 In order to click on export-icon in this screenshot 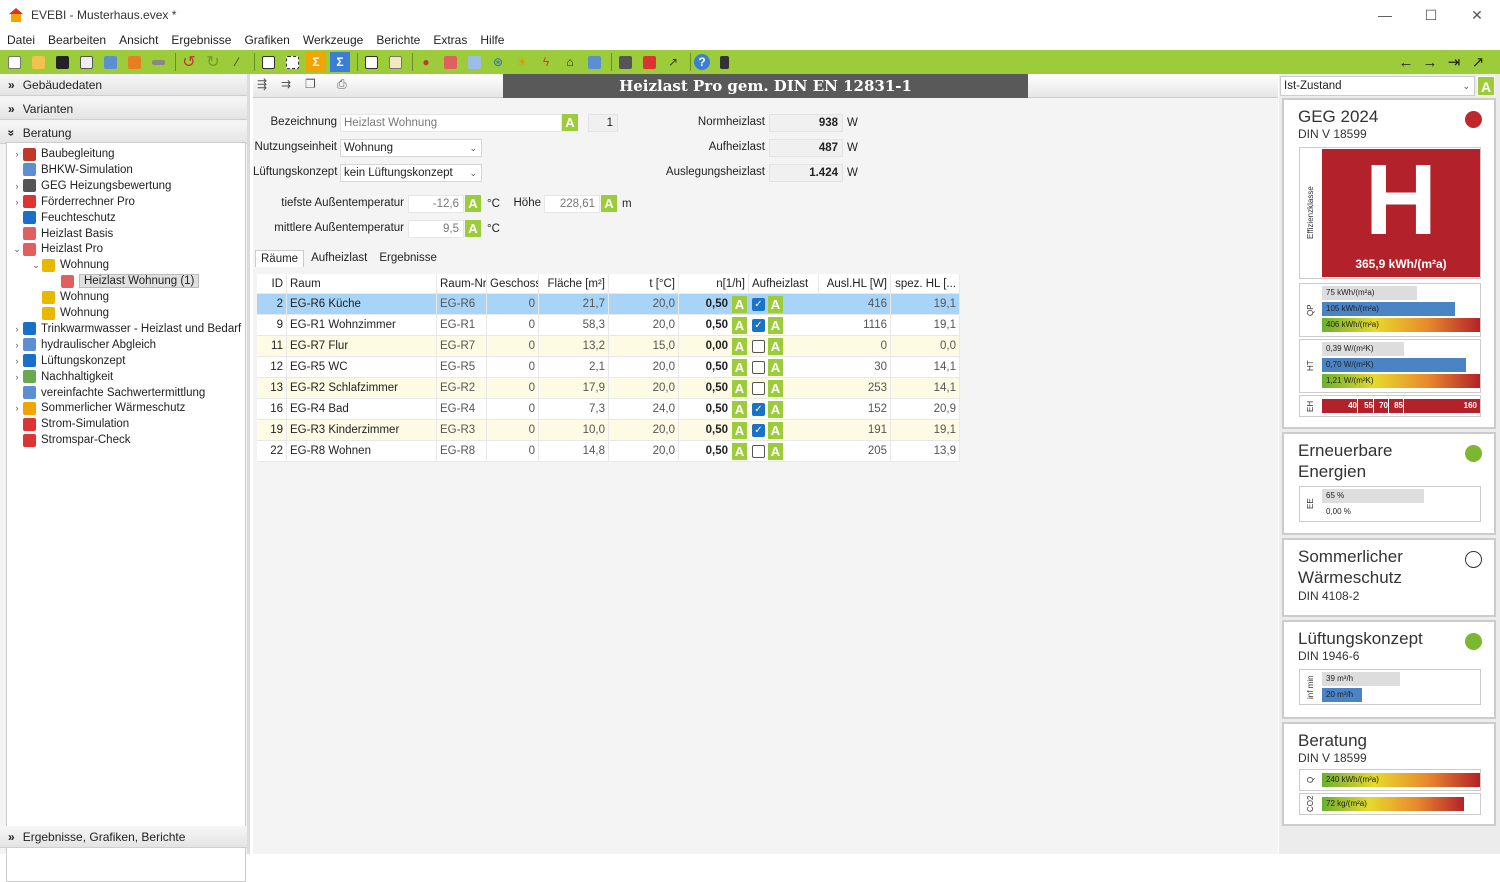, I will do `click(134, 62)`.